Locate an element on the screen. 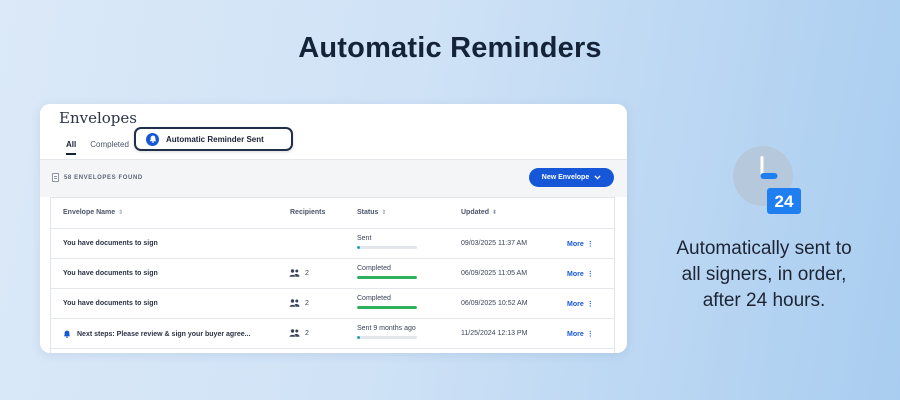 The image size is (900, 400). status-text: Sent 9 months ago is located at coordinates (386, 328).